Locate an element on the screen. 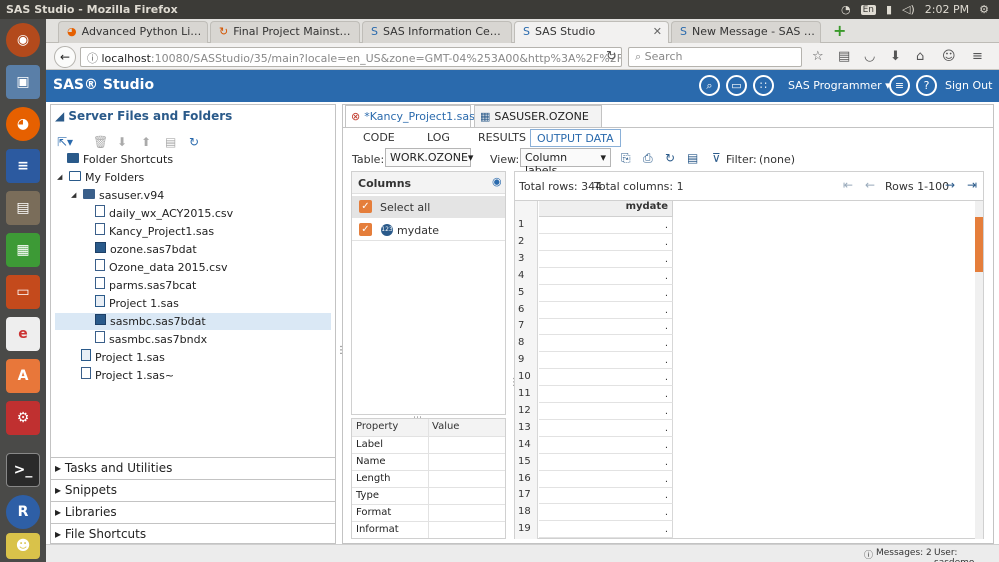 The width and height of the screenshot is (999, 562). messages-info-icon: ⓘ is located at coordinates (868, 554).